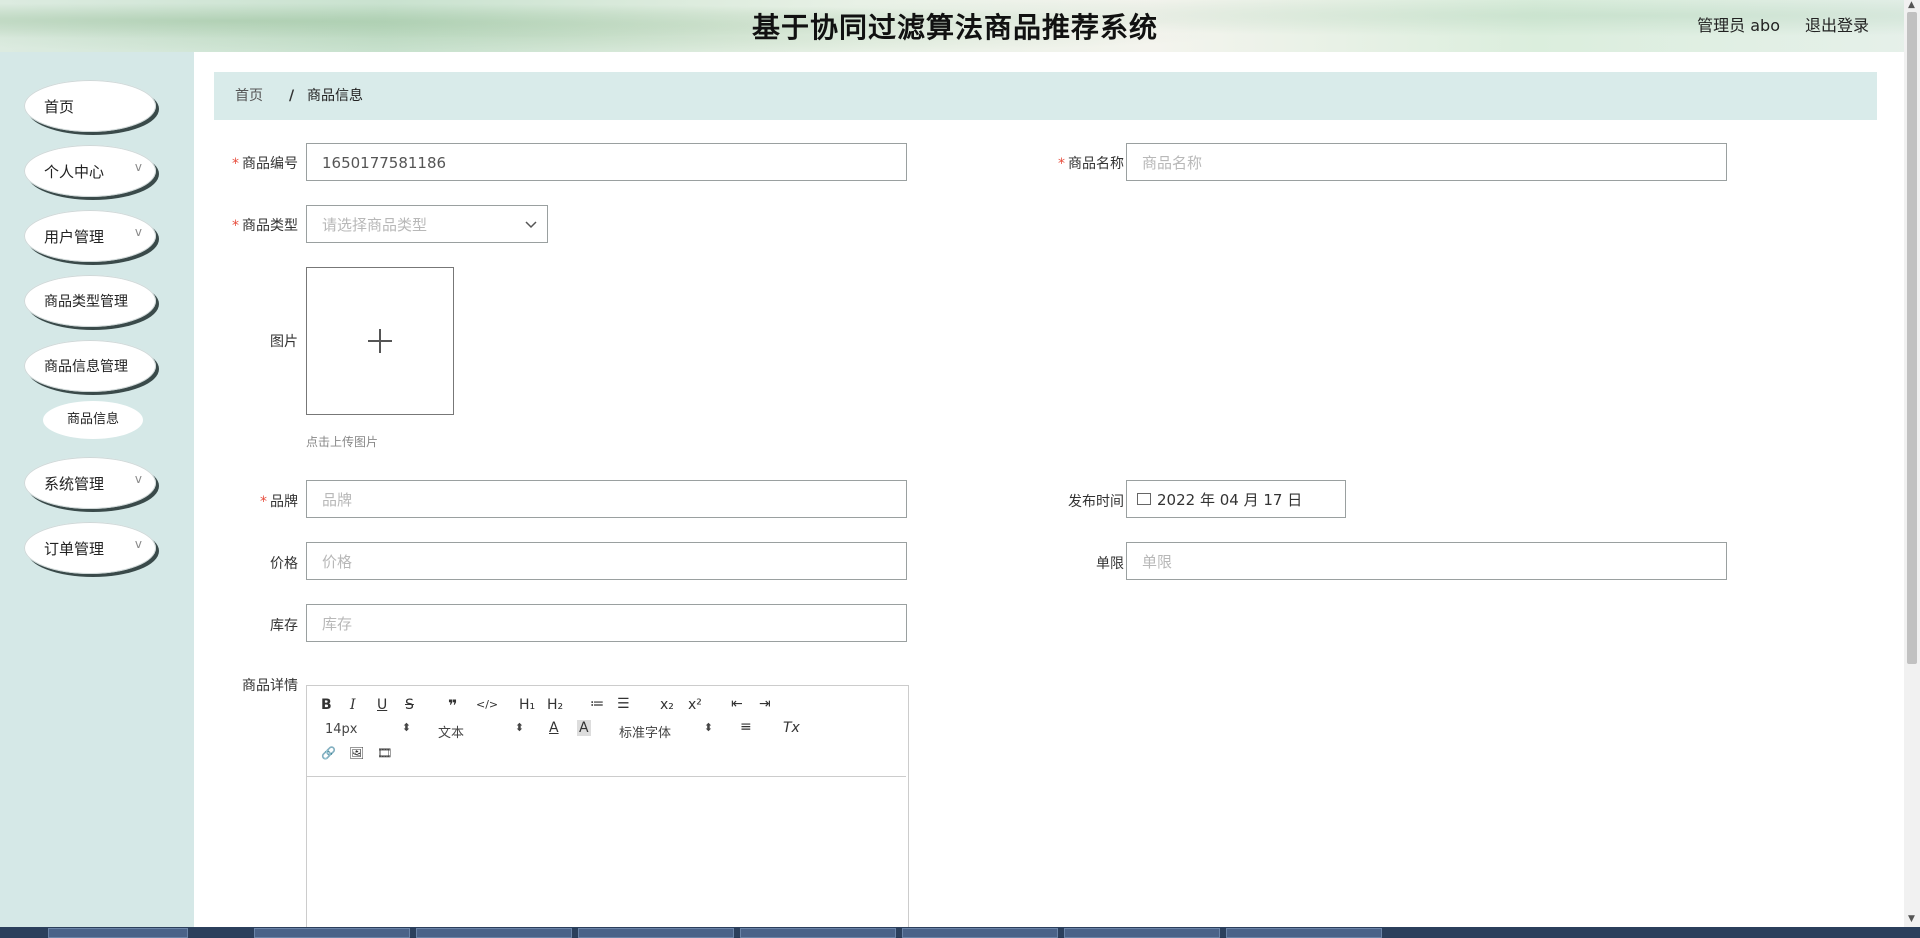 This screenshot has height=938, width=1920. What do you see at coordinates (1110, 564) in the screenshot?
I see `unit-limit-label: 单限` at bounding box center [1110, 564].